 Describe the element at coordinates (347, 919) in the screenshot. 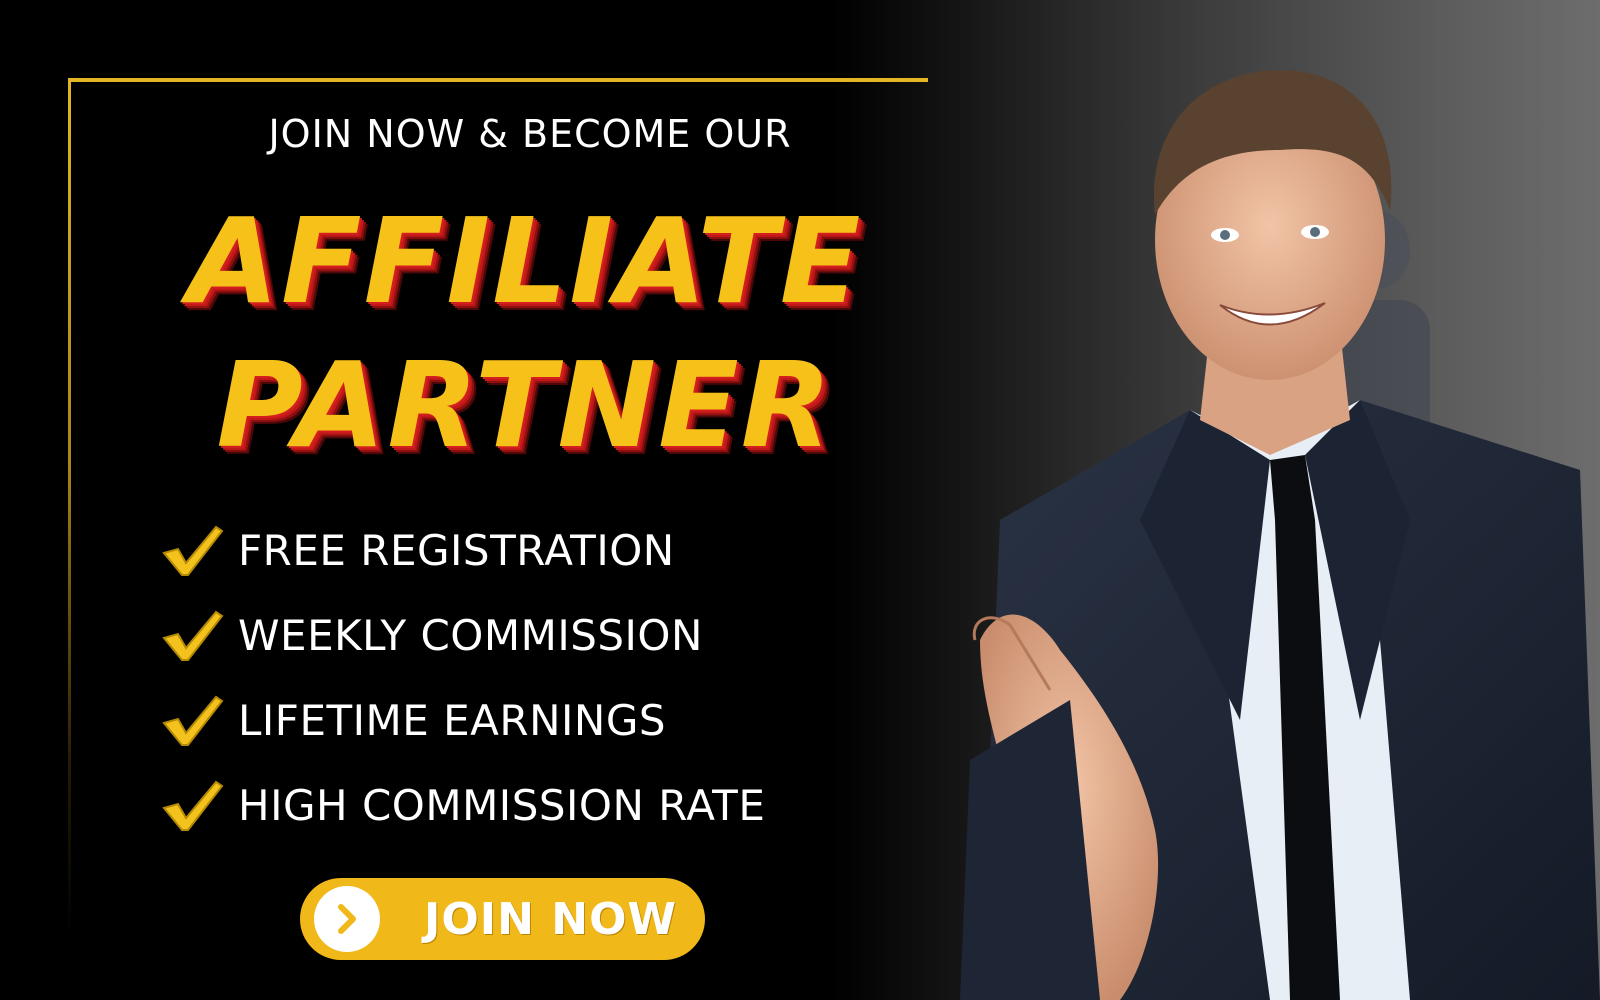

I see `chevron-right-icon` at that location.